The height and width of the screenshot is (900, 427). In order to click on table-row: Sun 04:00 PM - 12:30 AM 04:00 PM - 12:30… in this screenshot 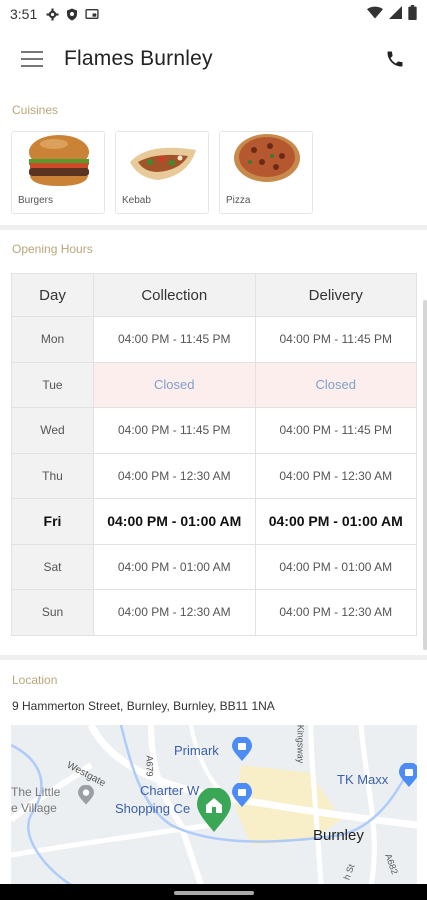, I will do `click(214, 612)`.